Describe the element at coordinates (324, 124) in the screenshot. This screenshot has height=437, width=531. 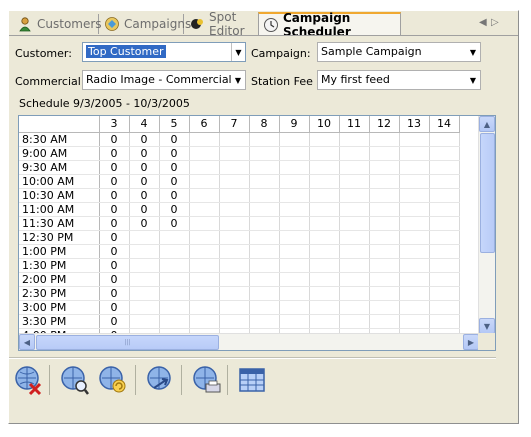
I see `grid-column-header: 10` at that location.